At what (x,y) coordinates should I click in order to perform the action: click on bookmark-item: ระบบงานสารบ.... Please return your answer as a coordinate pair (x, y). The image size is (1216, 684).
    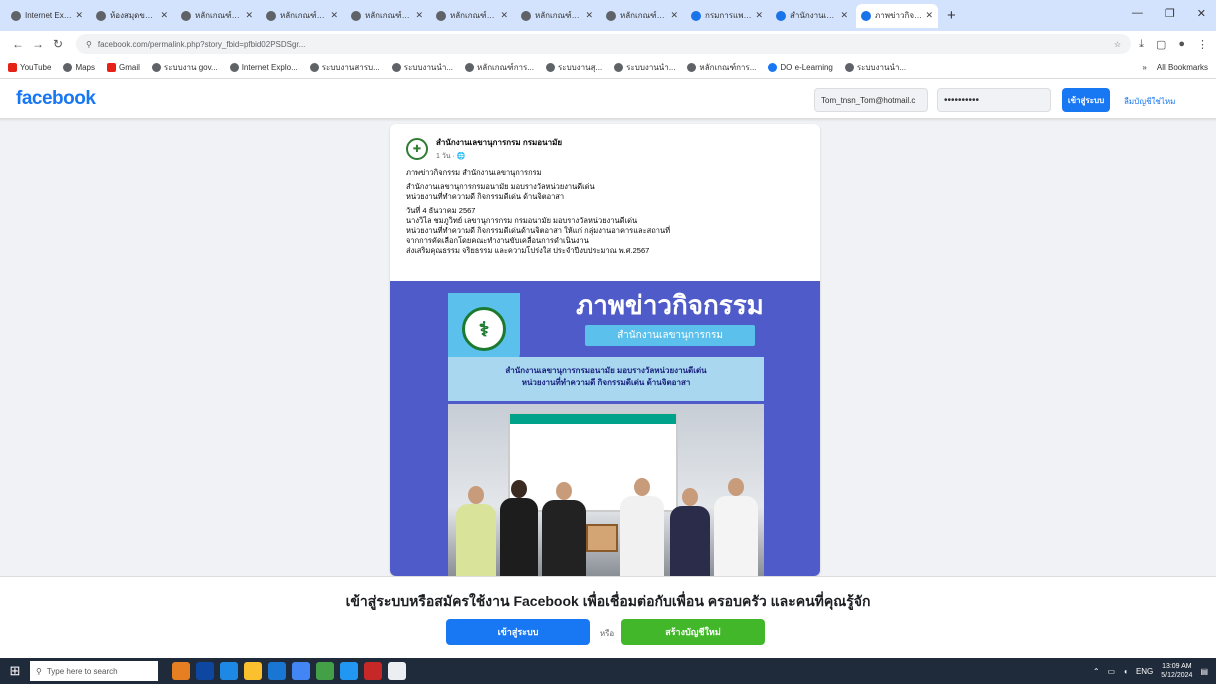
    Looking at the image, I should click on (344, 67).